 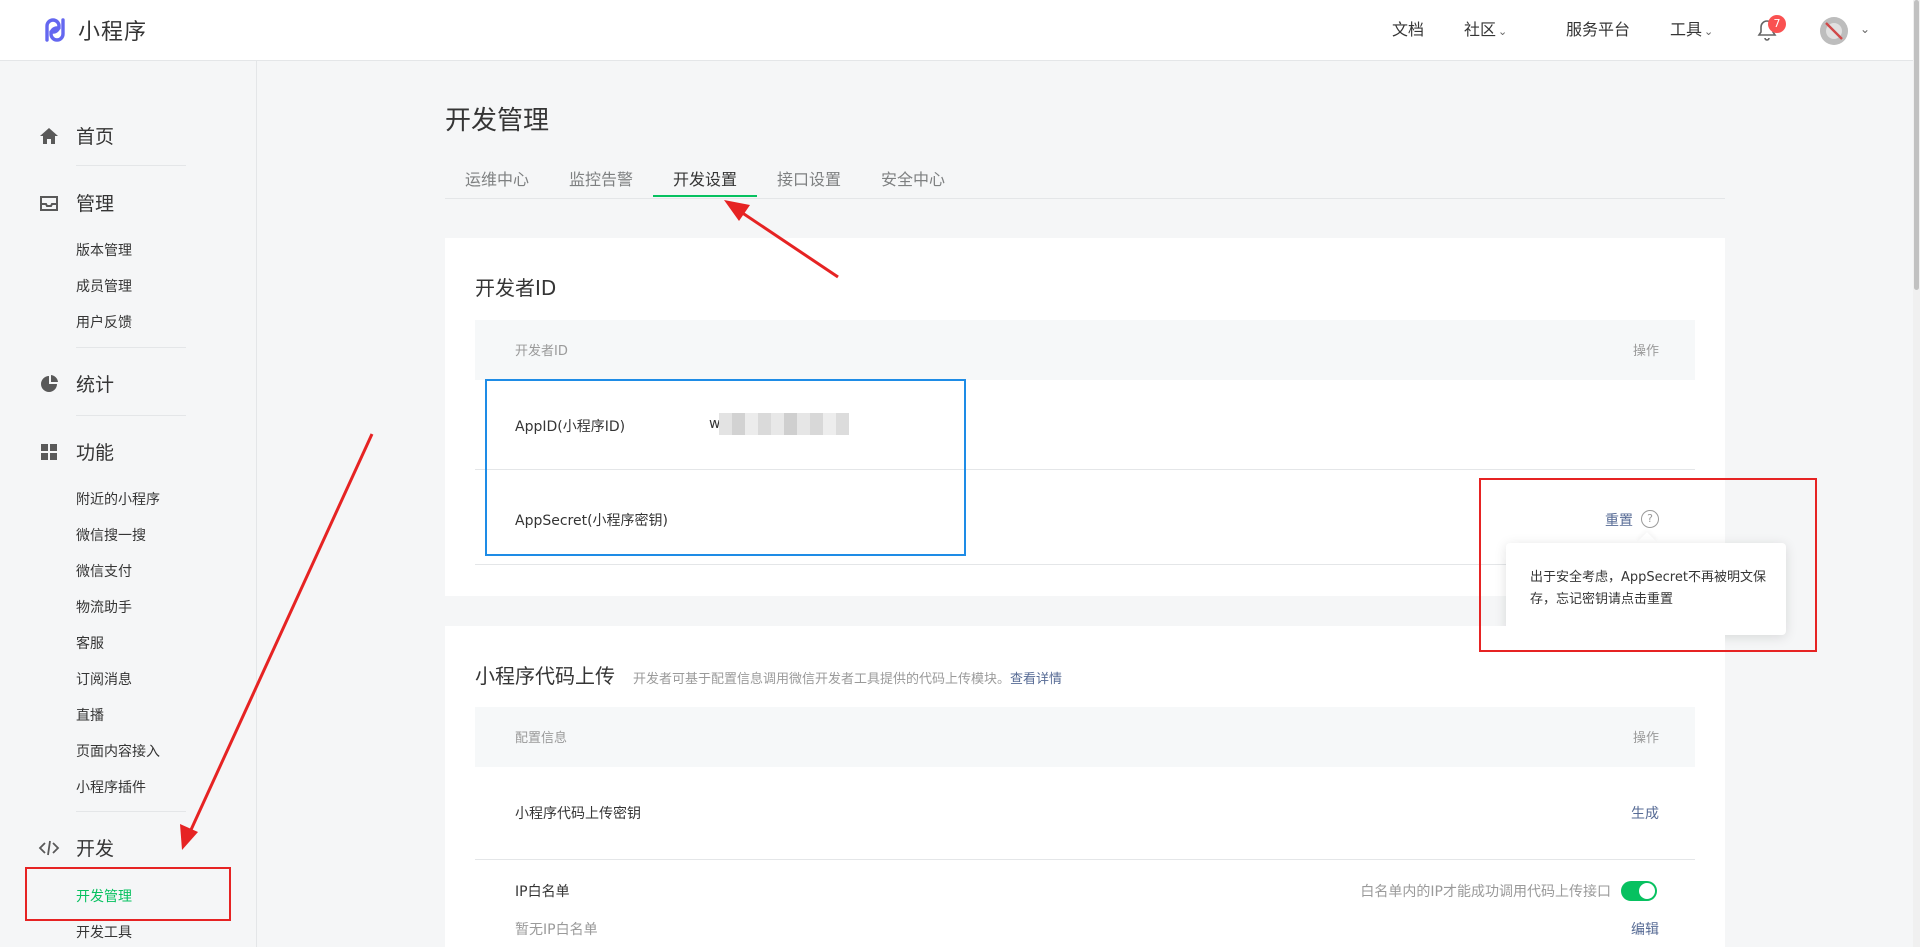 What do you see at coordinates (1408, 30) in the screenshot?
I see `nav-docs: 文档` at bounding box center [1408, 30].